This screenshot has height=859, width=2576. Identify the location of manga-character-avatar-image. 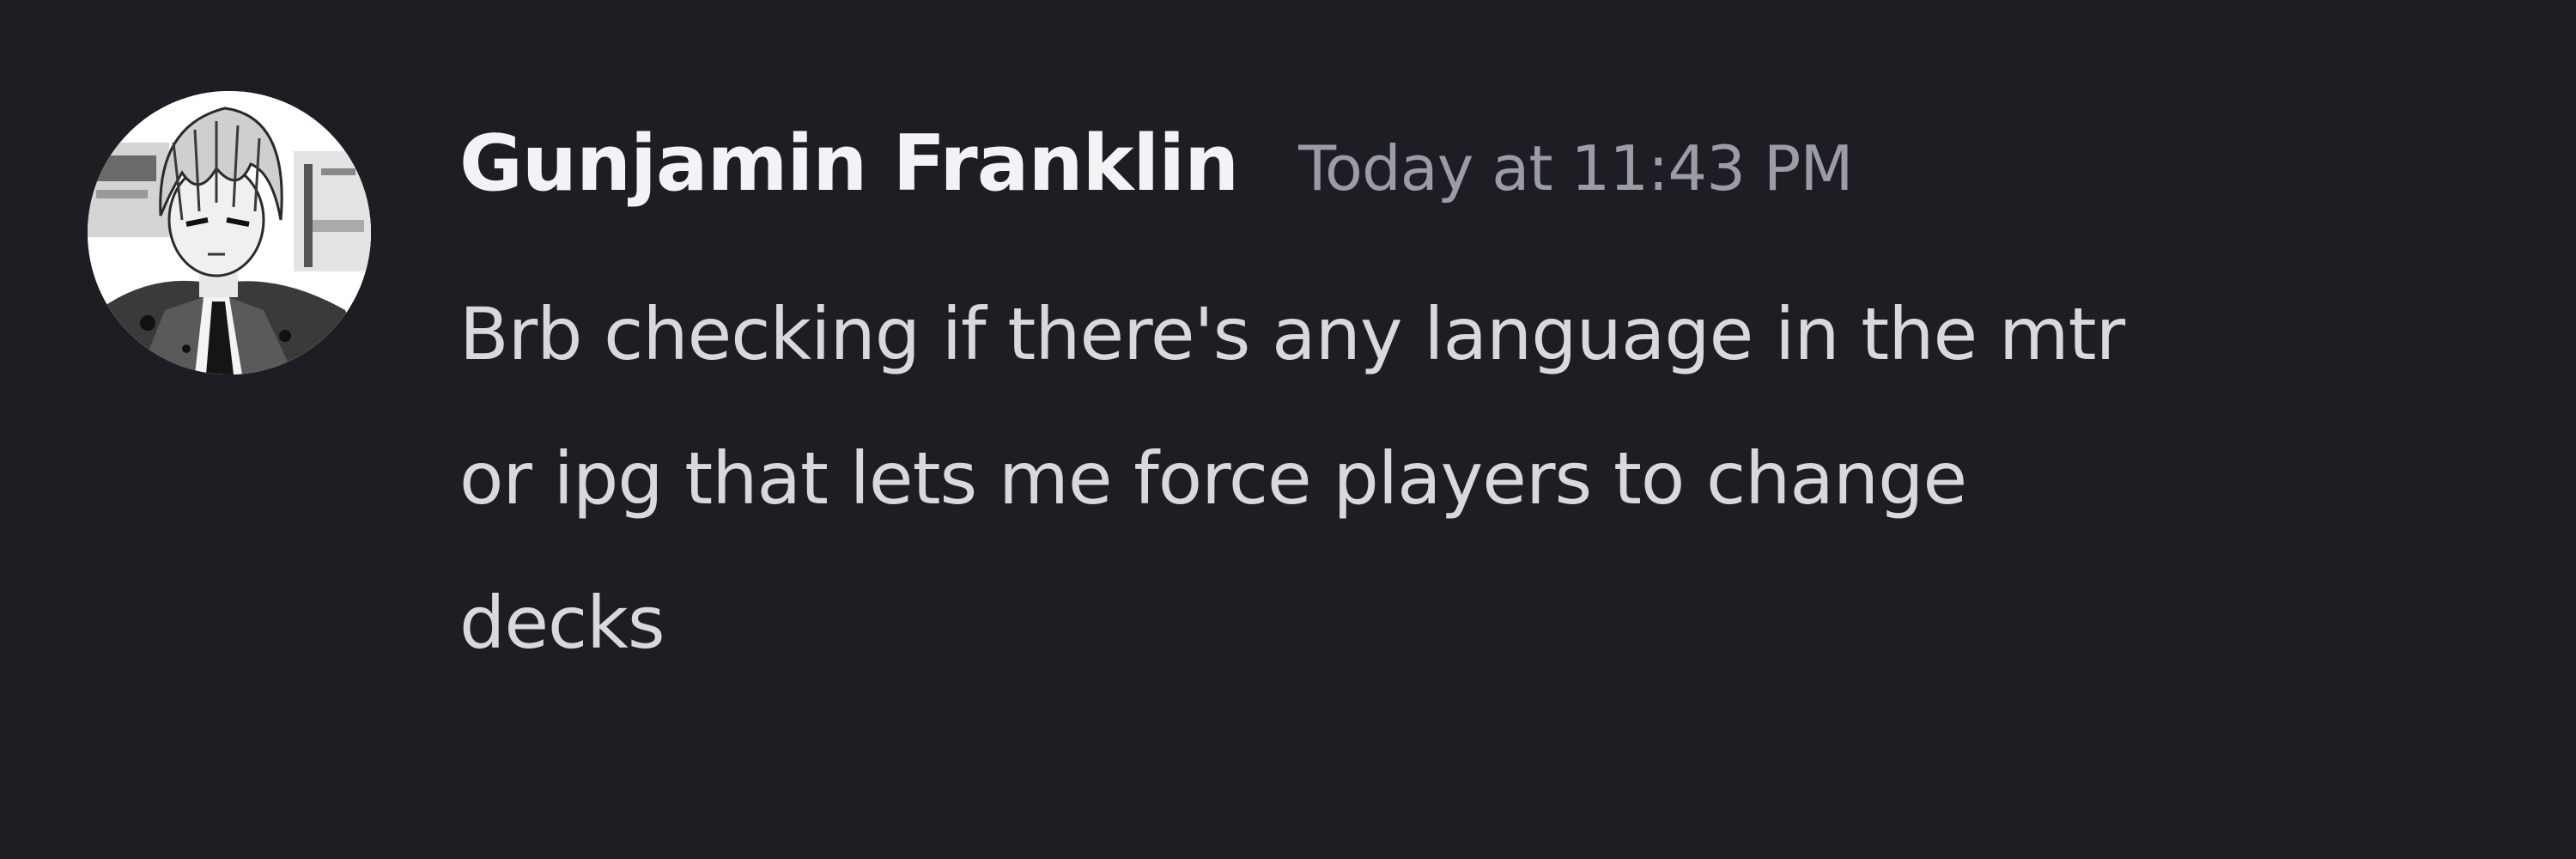
(229, 233).